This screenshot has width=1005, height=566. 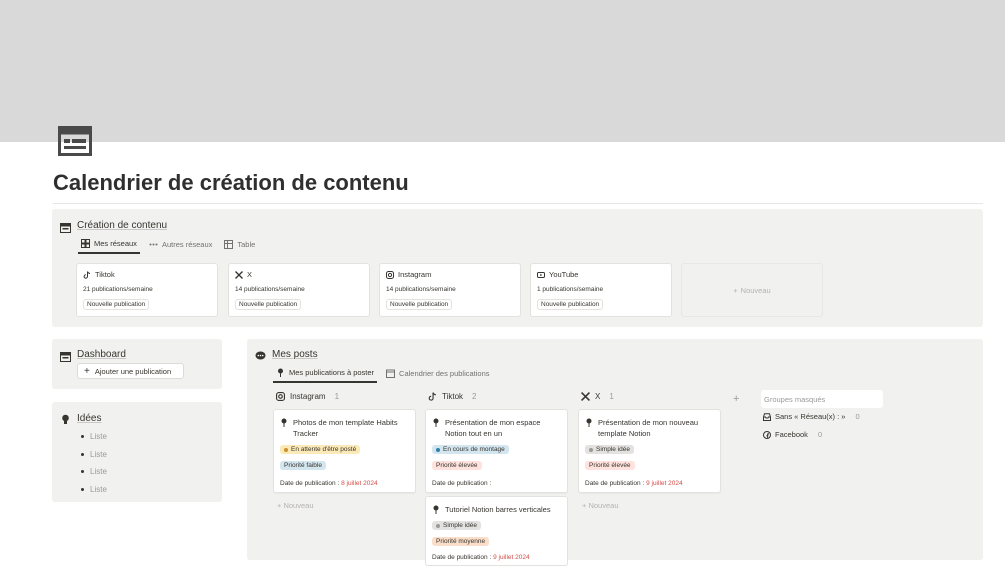 I want to click on section-title: Dashboard, so click(x=101, y=354).